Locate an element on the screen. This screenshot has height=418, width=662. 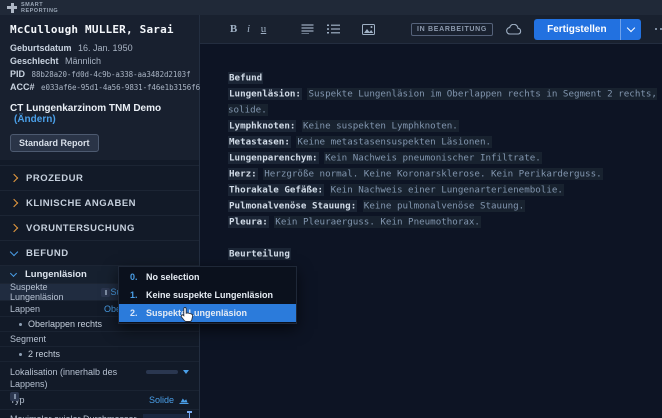
template-row: CT Lungenkarzinom TNM Demo (Ändern) is located at coordinates (99, 114).